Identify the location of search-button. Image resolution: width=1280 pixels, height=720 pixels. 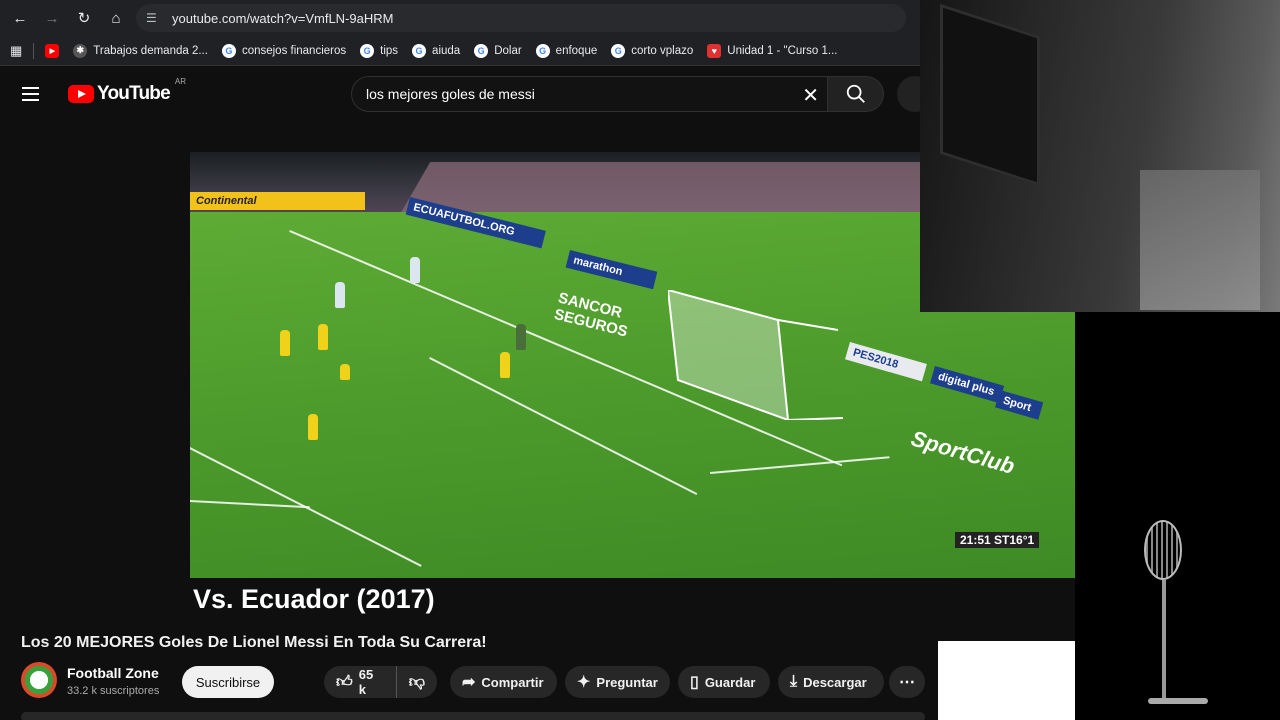
(856, 94).